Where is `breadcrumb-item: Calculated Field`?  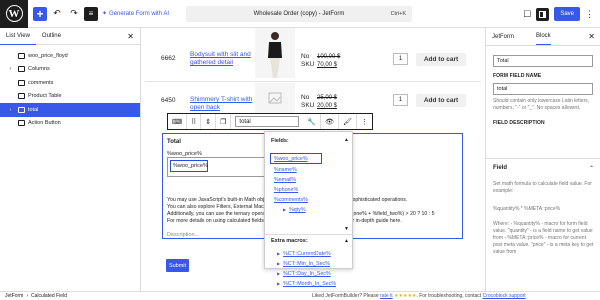
breadcrumb-item: Calculated Field is located at coordinates (49, 296).